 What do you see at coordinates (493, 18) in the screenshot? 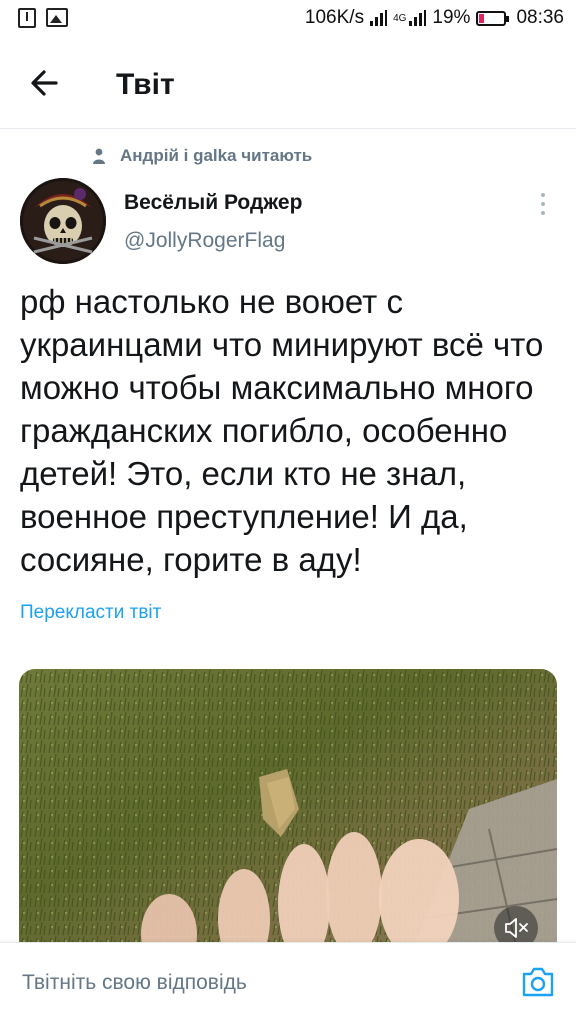
I see `battery-icon` at bounding box center [493, 18].